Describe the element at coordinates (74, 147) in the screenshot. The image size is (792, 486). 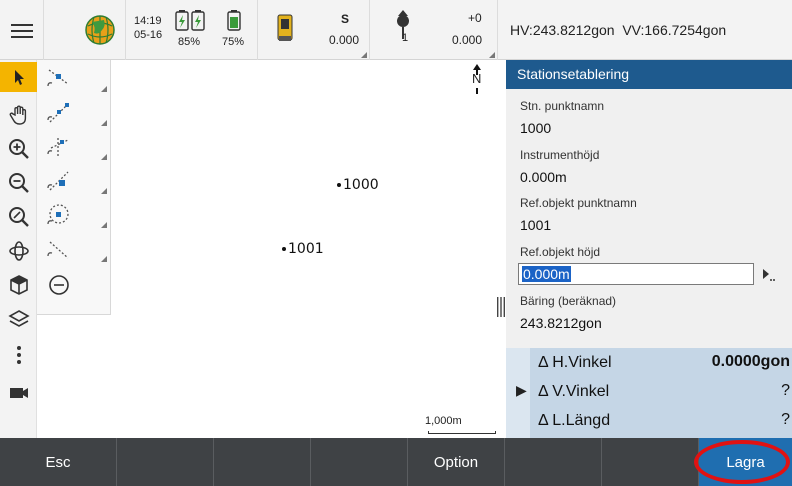
I see `select-points-tool` at that location.